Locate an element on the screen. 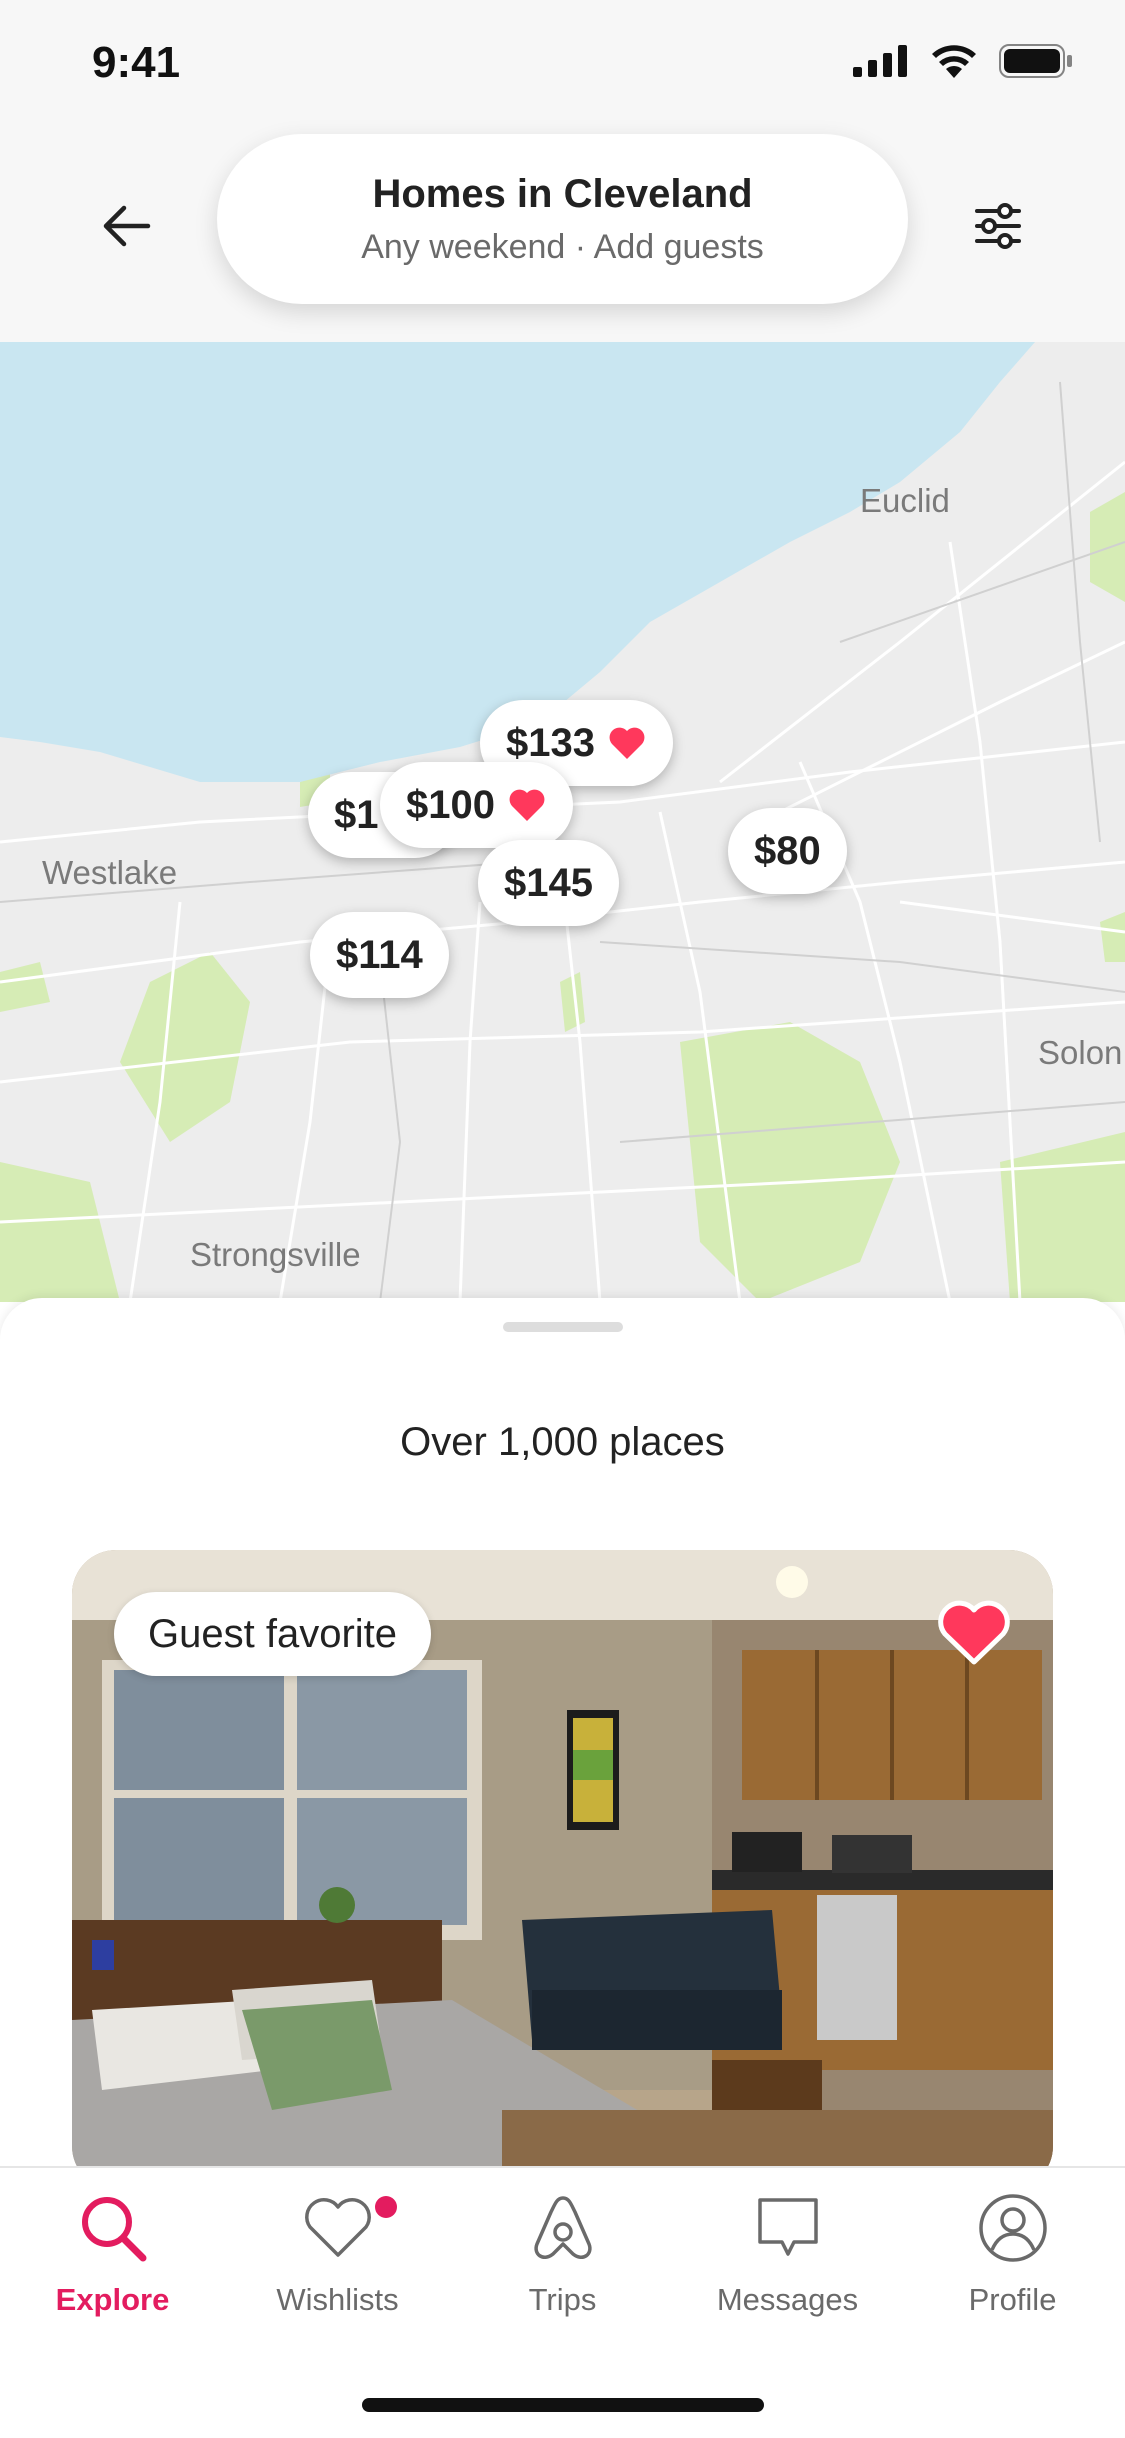 Image resolution: width=1125 pixels, height=2438 pixels. profile-icon is located at coordinates (1012, 2228).